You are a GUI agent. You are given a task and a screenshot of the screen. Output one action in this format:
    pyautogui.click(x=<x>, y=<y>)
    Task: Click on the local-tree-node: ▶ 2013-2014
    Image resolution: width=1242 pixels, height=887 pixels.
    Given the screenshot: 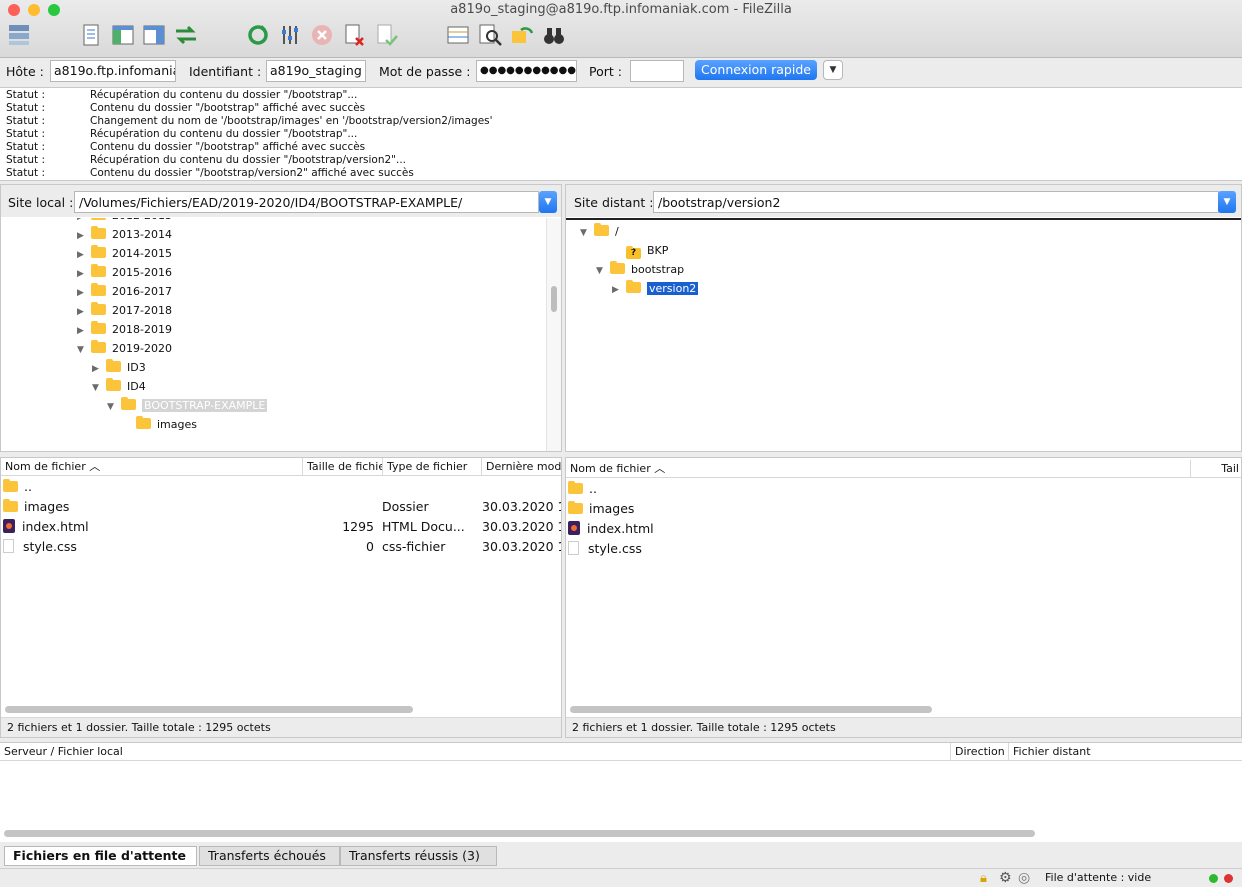 What is the action you would take?
    pyautogui.click(x=124, y=234)
    